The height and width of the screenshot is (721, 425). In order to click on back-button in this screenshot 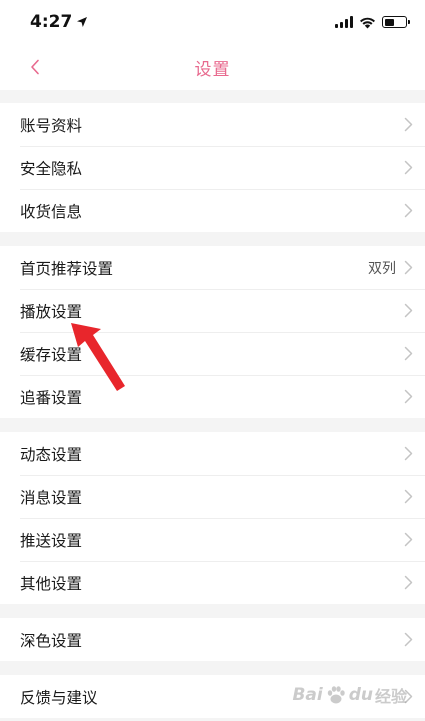, I will do `click(35, 67)`.